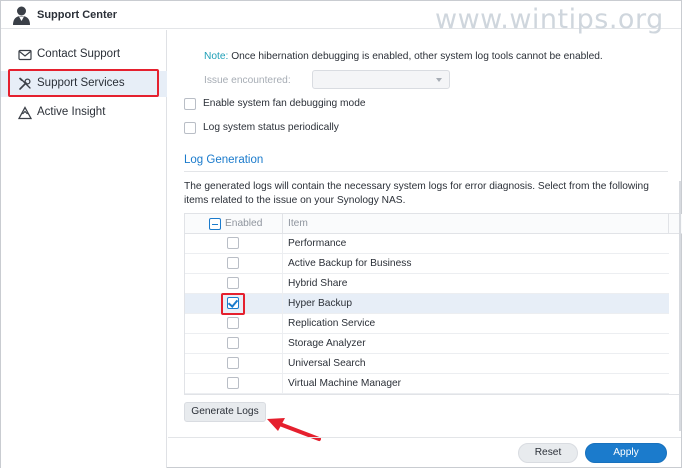  What do you see at coordinates (548, 453) in the screenshot?
I see `reset-button: Reset` at bounding box center [548, 453].